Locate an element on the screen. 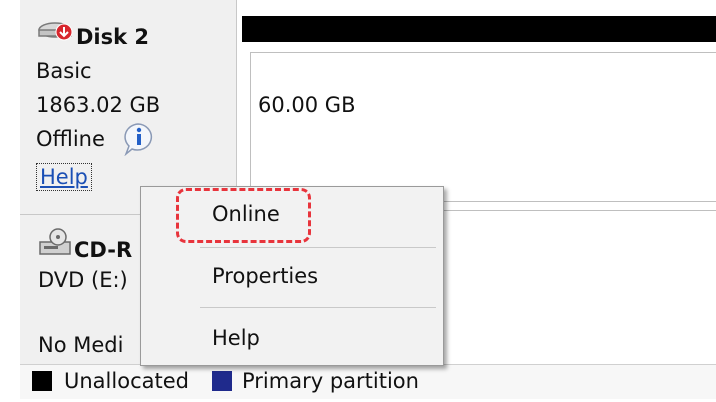 The width and height of the screenshot is (716, 402). disk2-size: 1863.02 GB is located at coordinates (98, 105).